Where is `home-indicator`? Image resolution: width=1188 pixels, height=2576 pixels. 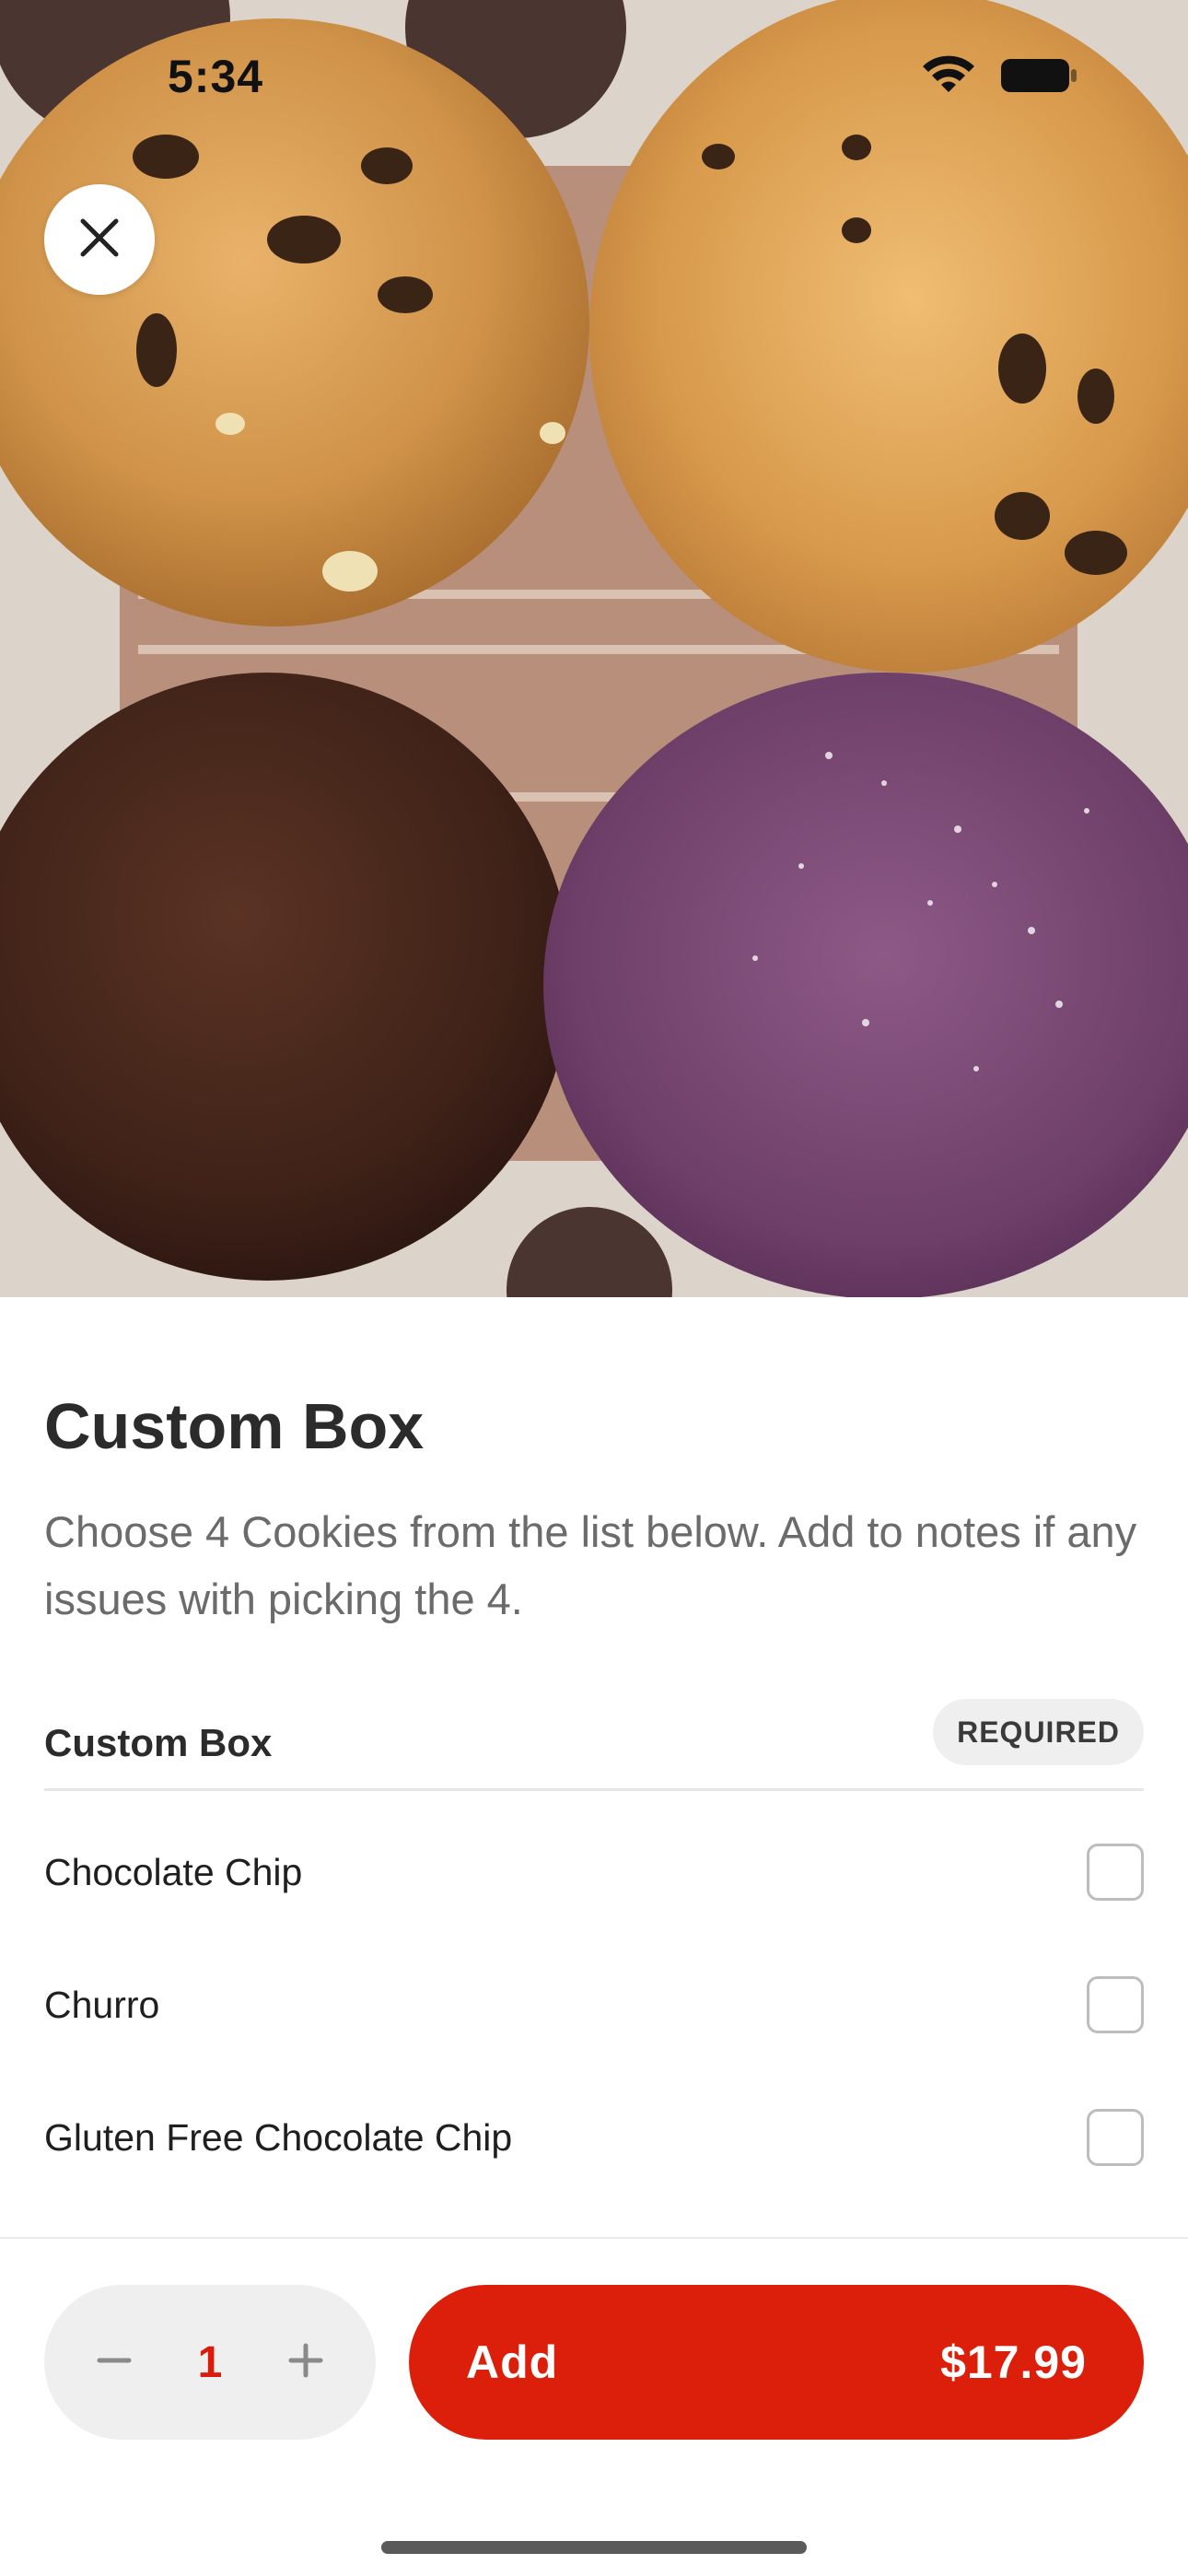 home-indicator is located at coordinates (594, 2547).